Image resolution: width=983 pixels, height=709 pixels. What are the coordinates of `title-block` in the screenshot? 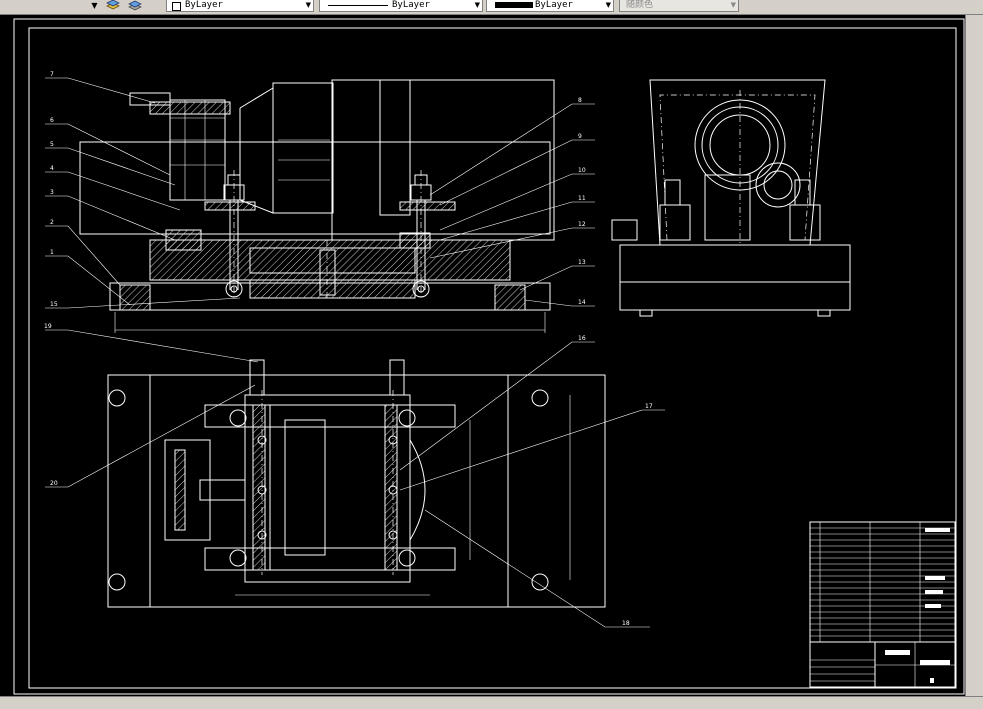 It's located at (882, 604).